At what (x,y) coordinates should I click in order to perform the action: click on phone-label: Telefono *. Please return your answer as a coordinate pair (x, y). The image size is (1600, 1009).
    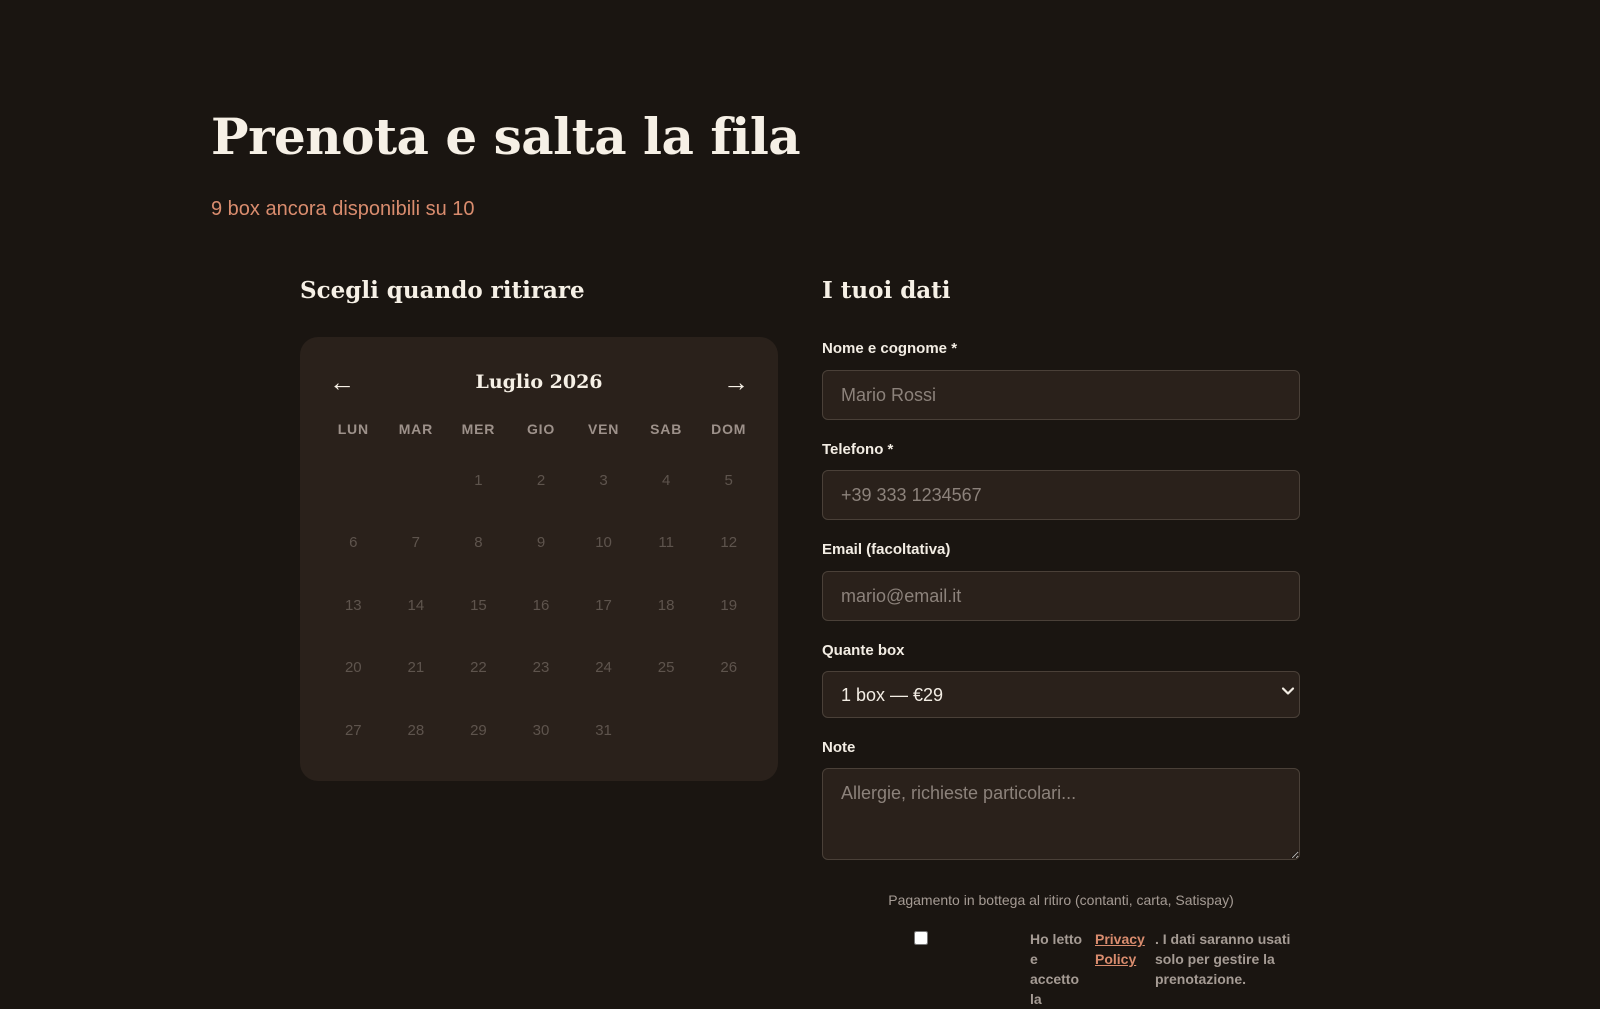
    Looking at the image, I should click on (858, 449).